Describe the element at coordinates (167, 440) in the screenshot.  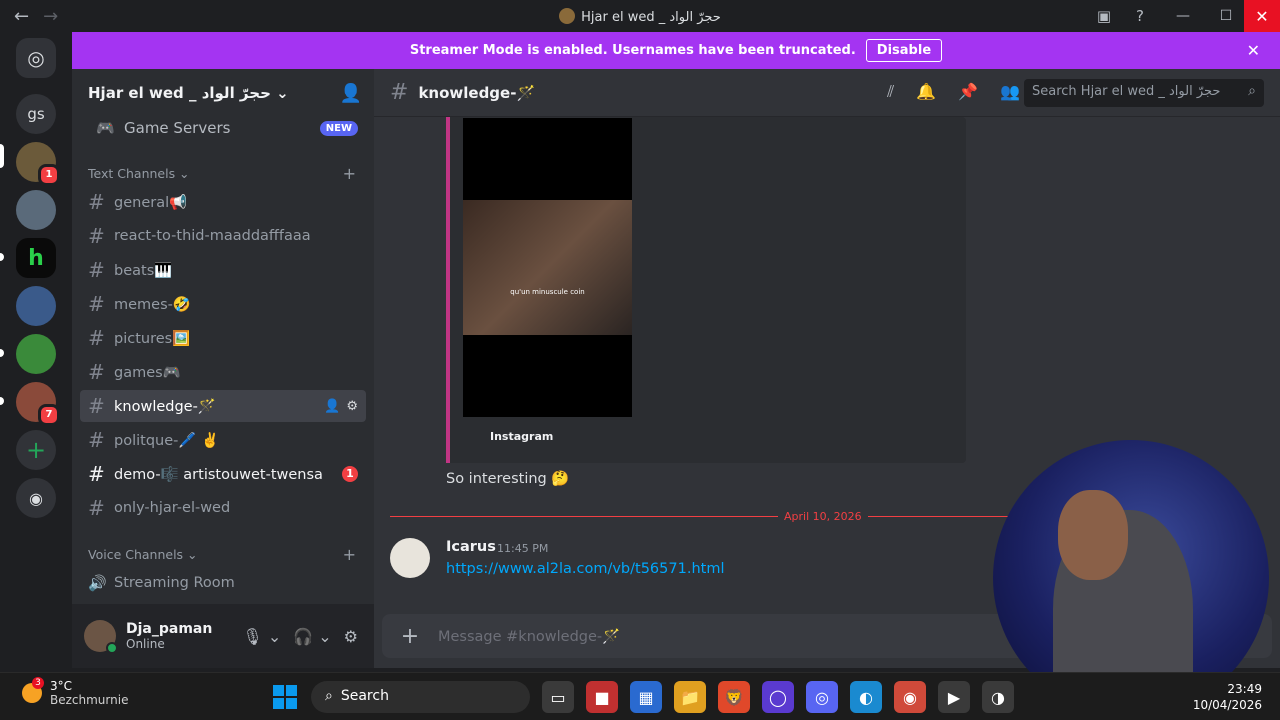
I see `channel-label: politque-🖊️ ✌️` at that location.